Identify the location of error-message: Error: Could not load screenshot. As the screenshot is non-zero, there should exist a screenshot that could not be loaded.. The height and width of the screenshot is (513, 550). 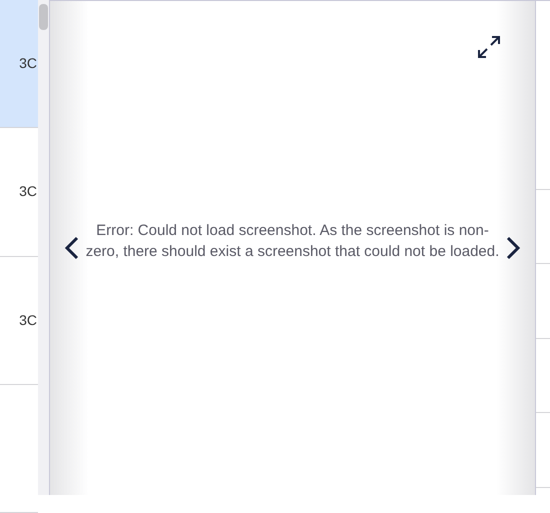
(292, 241).